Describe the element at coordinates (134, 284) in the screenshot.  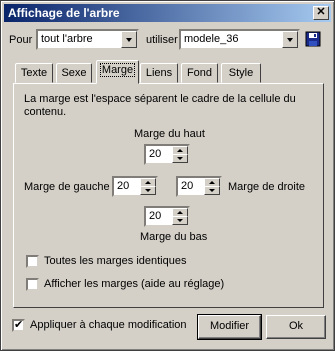
I see `afficher-marges-label: Afficher les marges (aide au réglage)` at that location.